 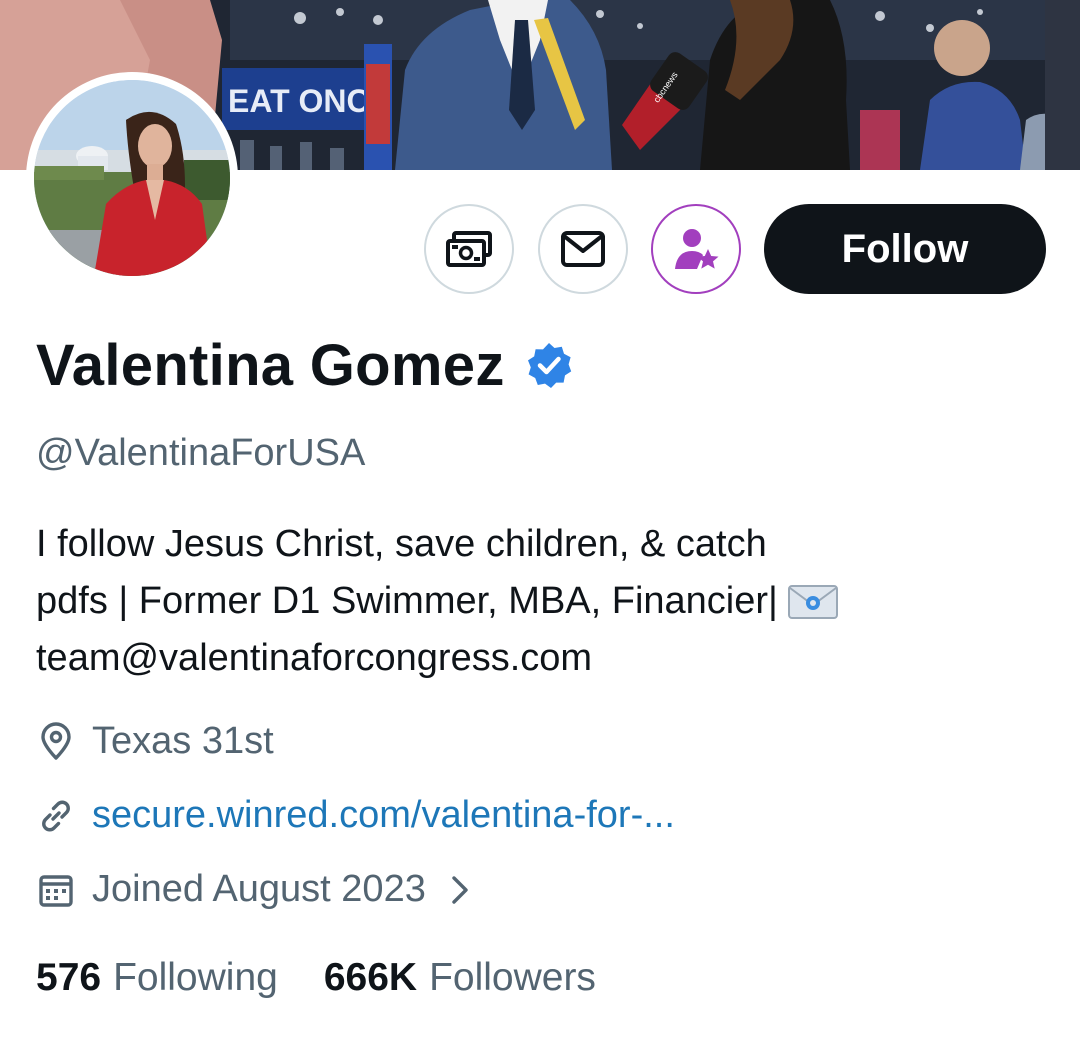 What do you see at coordinates (195, 977) in the screenshot?
I see `following-label: Following` at bounding box center [195, 977].